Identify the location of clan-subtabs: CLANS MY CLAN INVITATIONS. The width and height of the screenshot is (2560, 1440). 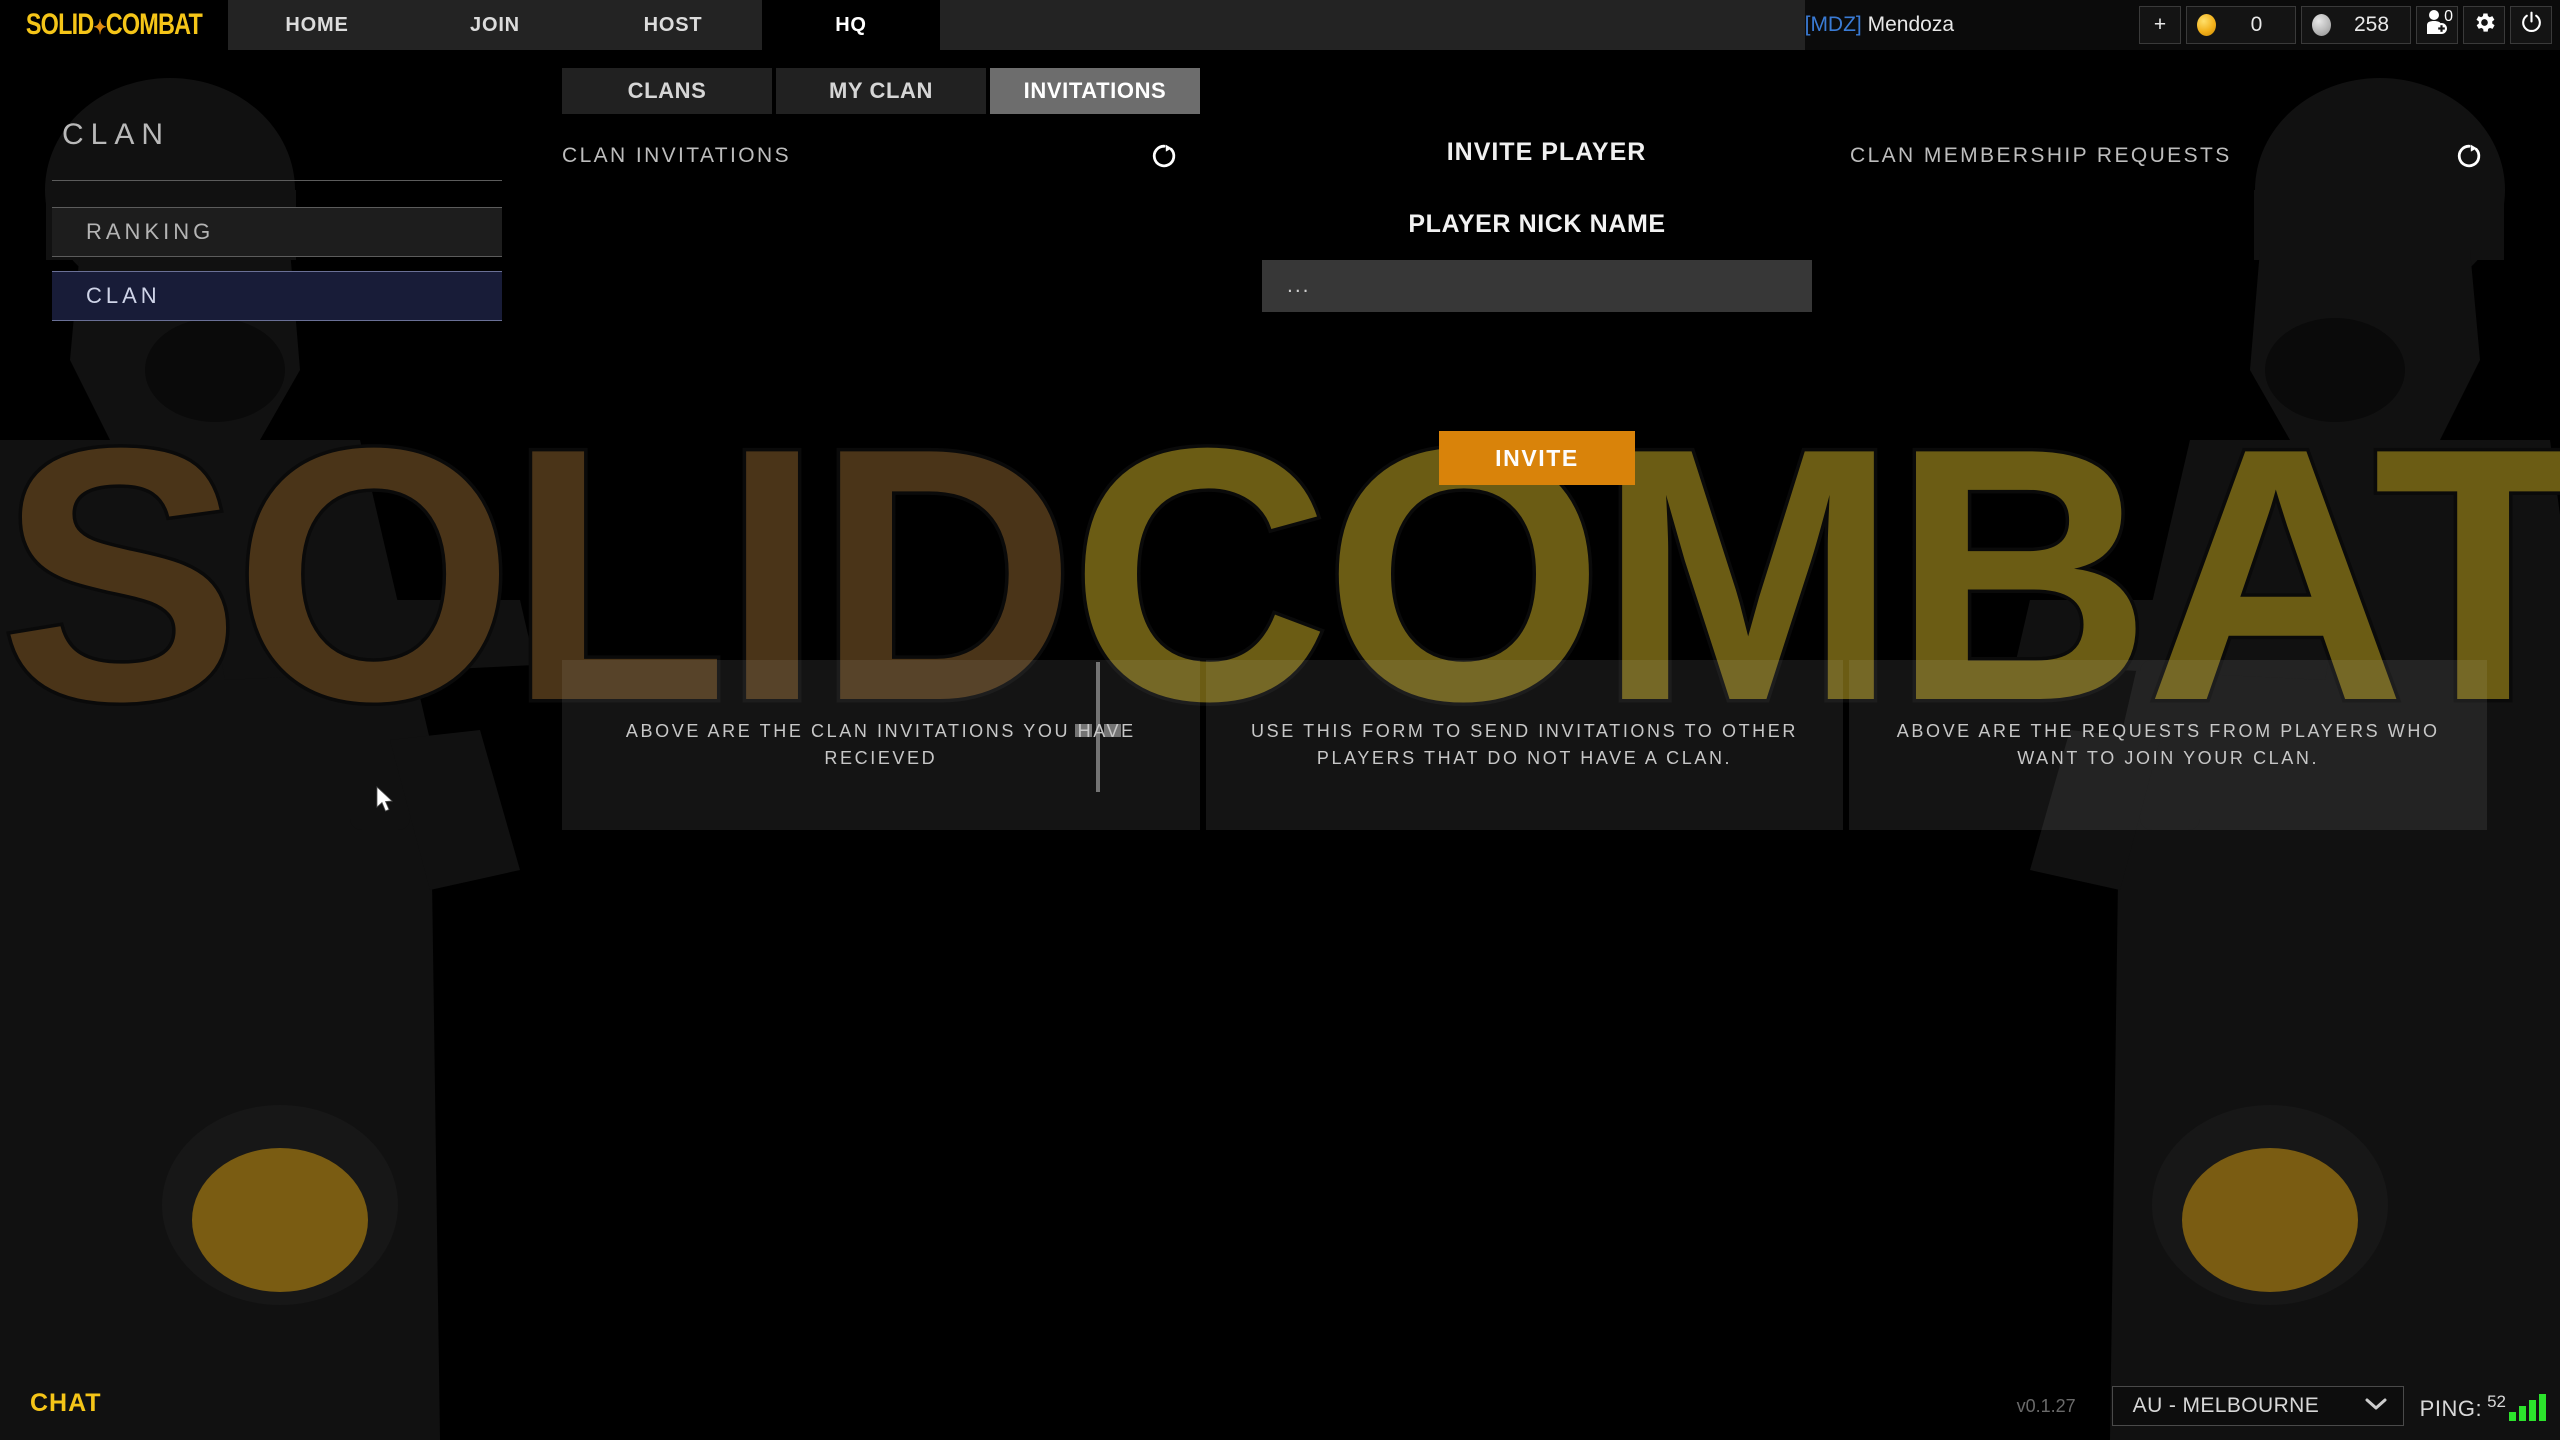
(883, 91).